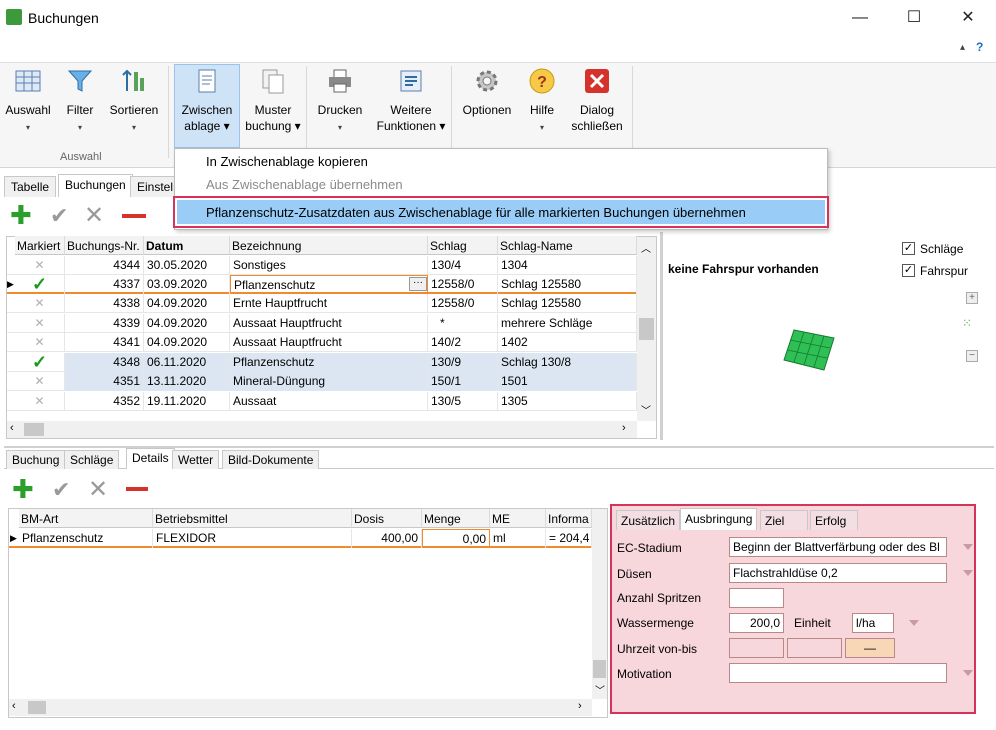  Describe the element at coordinates (870, 648) in the screenshot. I see `uhrzeit-button: —` at that location.